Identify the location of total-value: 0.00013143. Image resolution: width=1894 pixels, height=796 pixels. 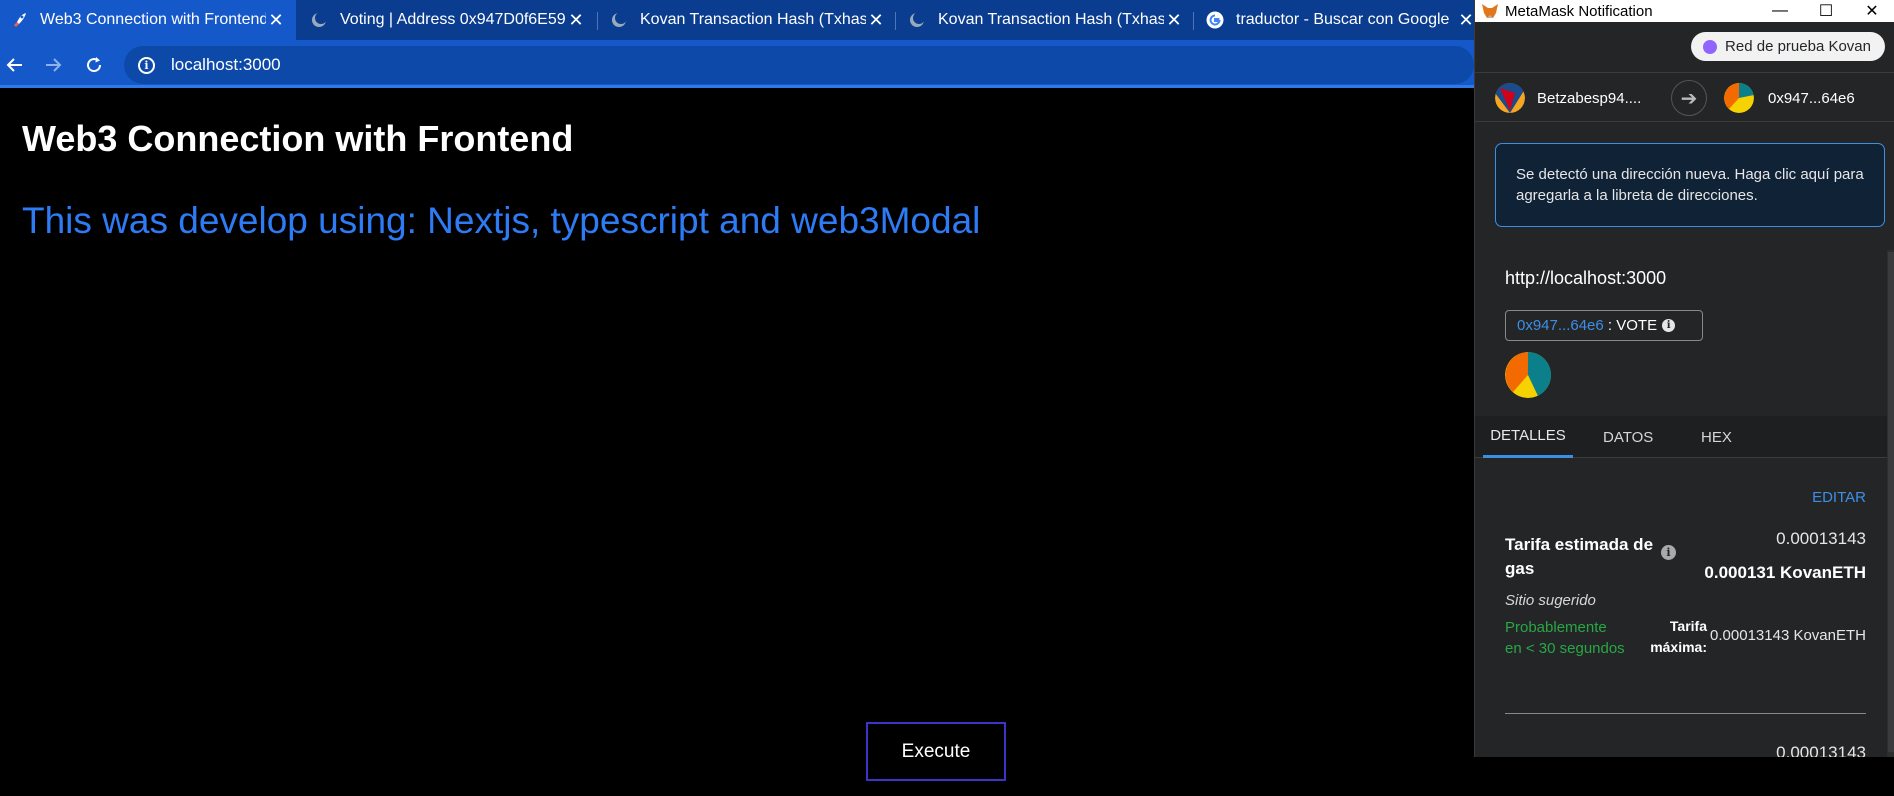
(1821, 750).